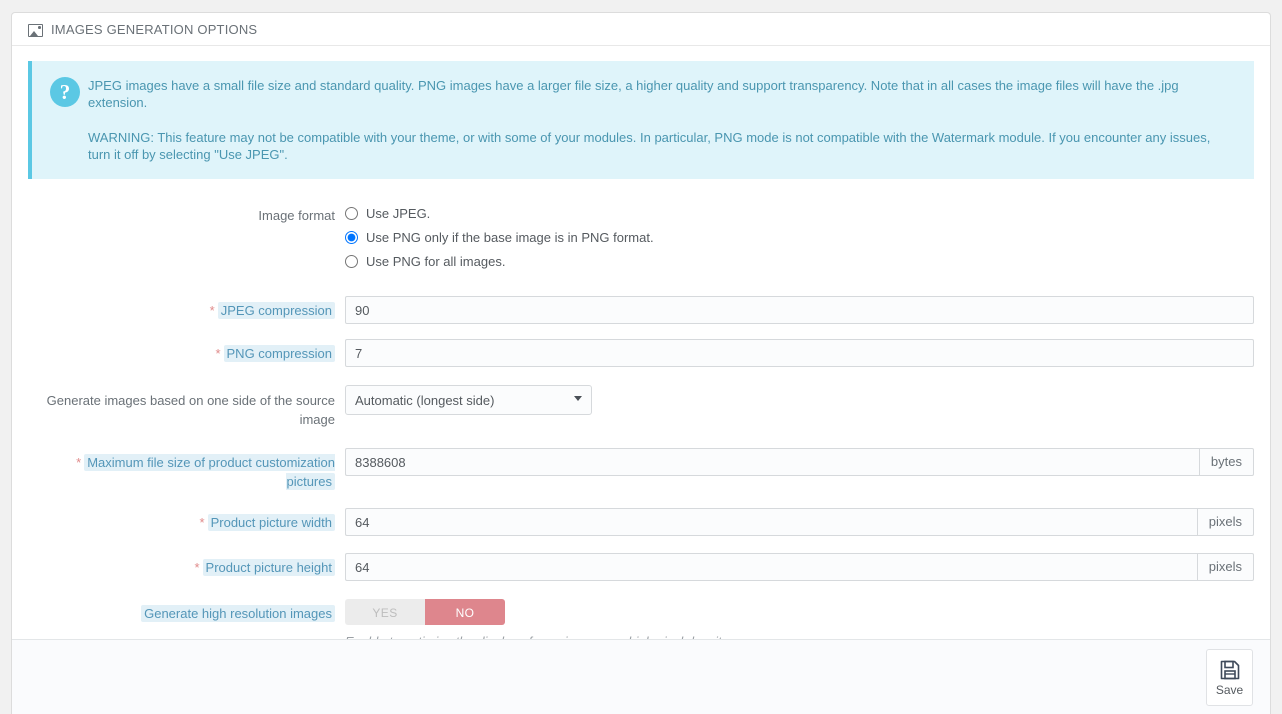  What do you see at coordinates (271, 522) in the screenshot?
I see `picture-width-label: Product picture width` at bounding box center [271, 522].